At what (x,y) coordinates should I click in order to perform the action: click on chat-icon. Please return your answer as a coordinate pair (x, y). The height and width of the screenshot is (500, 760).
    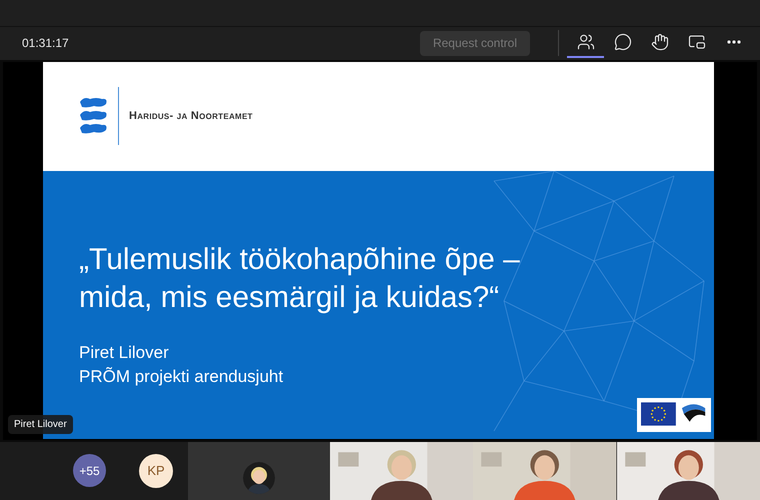
    Looking at the image, I should click on (623, 42).